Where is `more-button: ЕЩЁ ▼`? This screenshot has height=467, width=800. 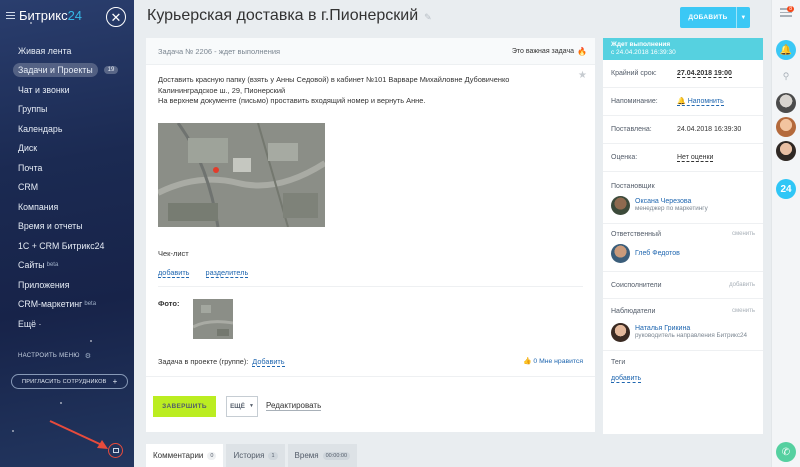
more-button: ЕЩЁ ▼ is located at coordinates (242, 406).